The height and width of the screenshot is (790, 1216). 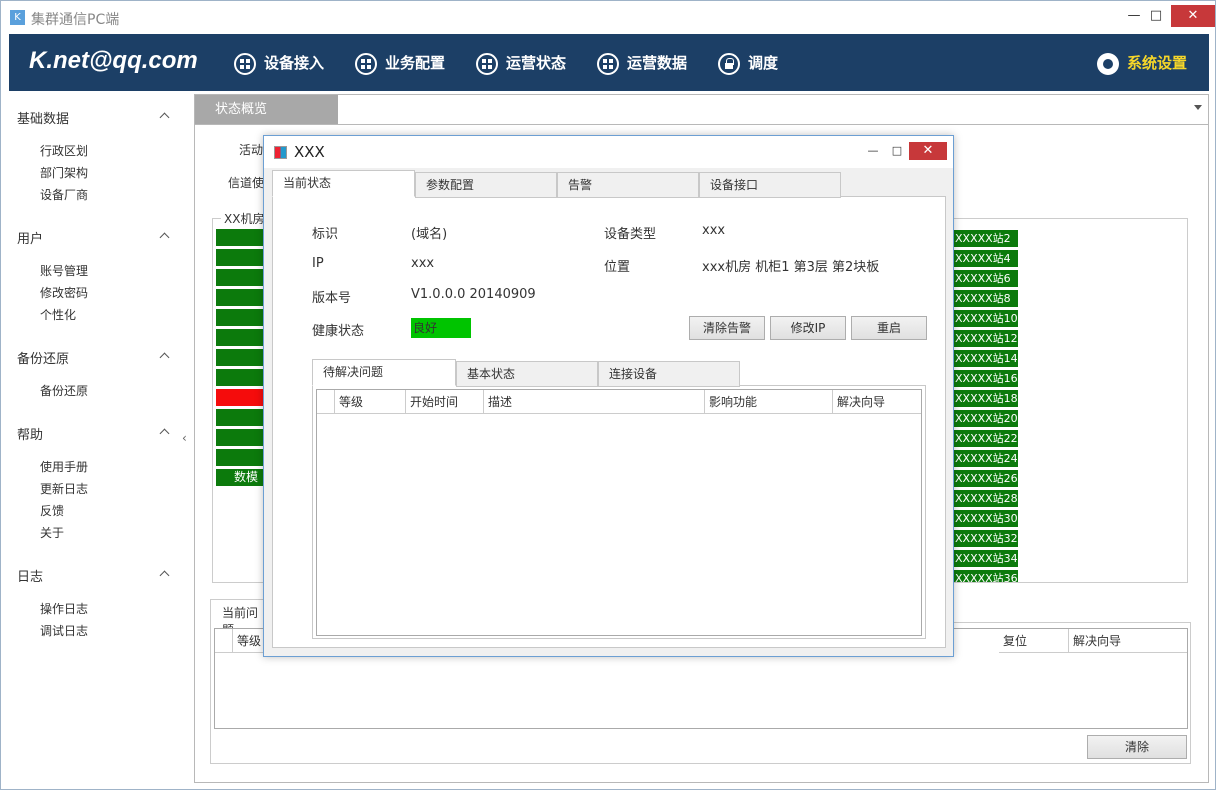 What do you see at coordinates (64, 466) in the screenshot?
I see `sidebar-item-manual: 使用手册` at bounding box center [64, 466].